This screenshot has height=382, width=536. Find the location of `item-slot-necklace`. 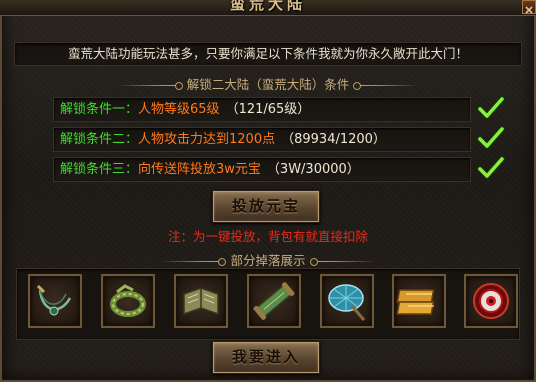

item-slot-necklace is located at coordinates (55, 301).